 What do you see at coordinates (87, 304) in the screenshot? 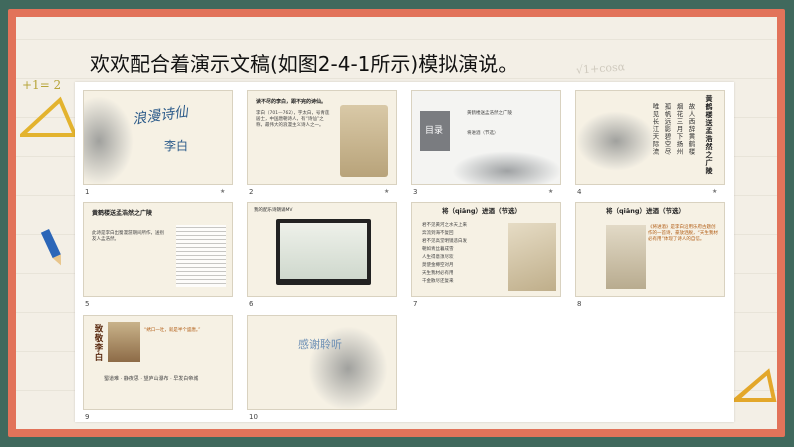
I see `slide-number-5: 5` at bounding box center [87, 304].